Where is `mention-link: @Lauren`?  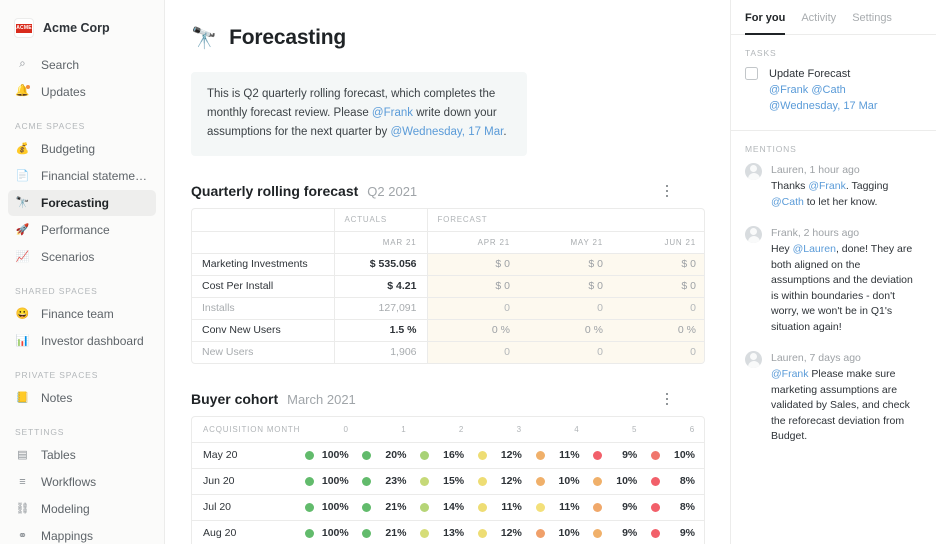 mention-link: @Lauren is located at coordinates (814, 249).